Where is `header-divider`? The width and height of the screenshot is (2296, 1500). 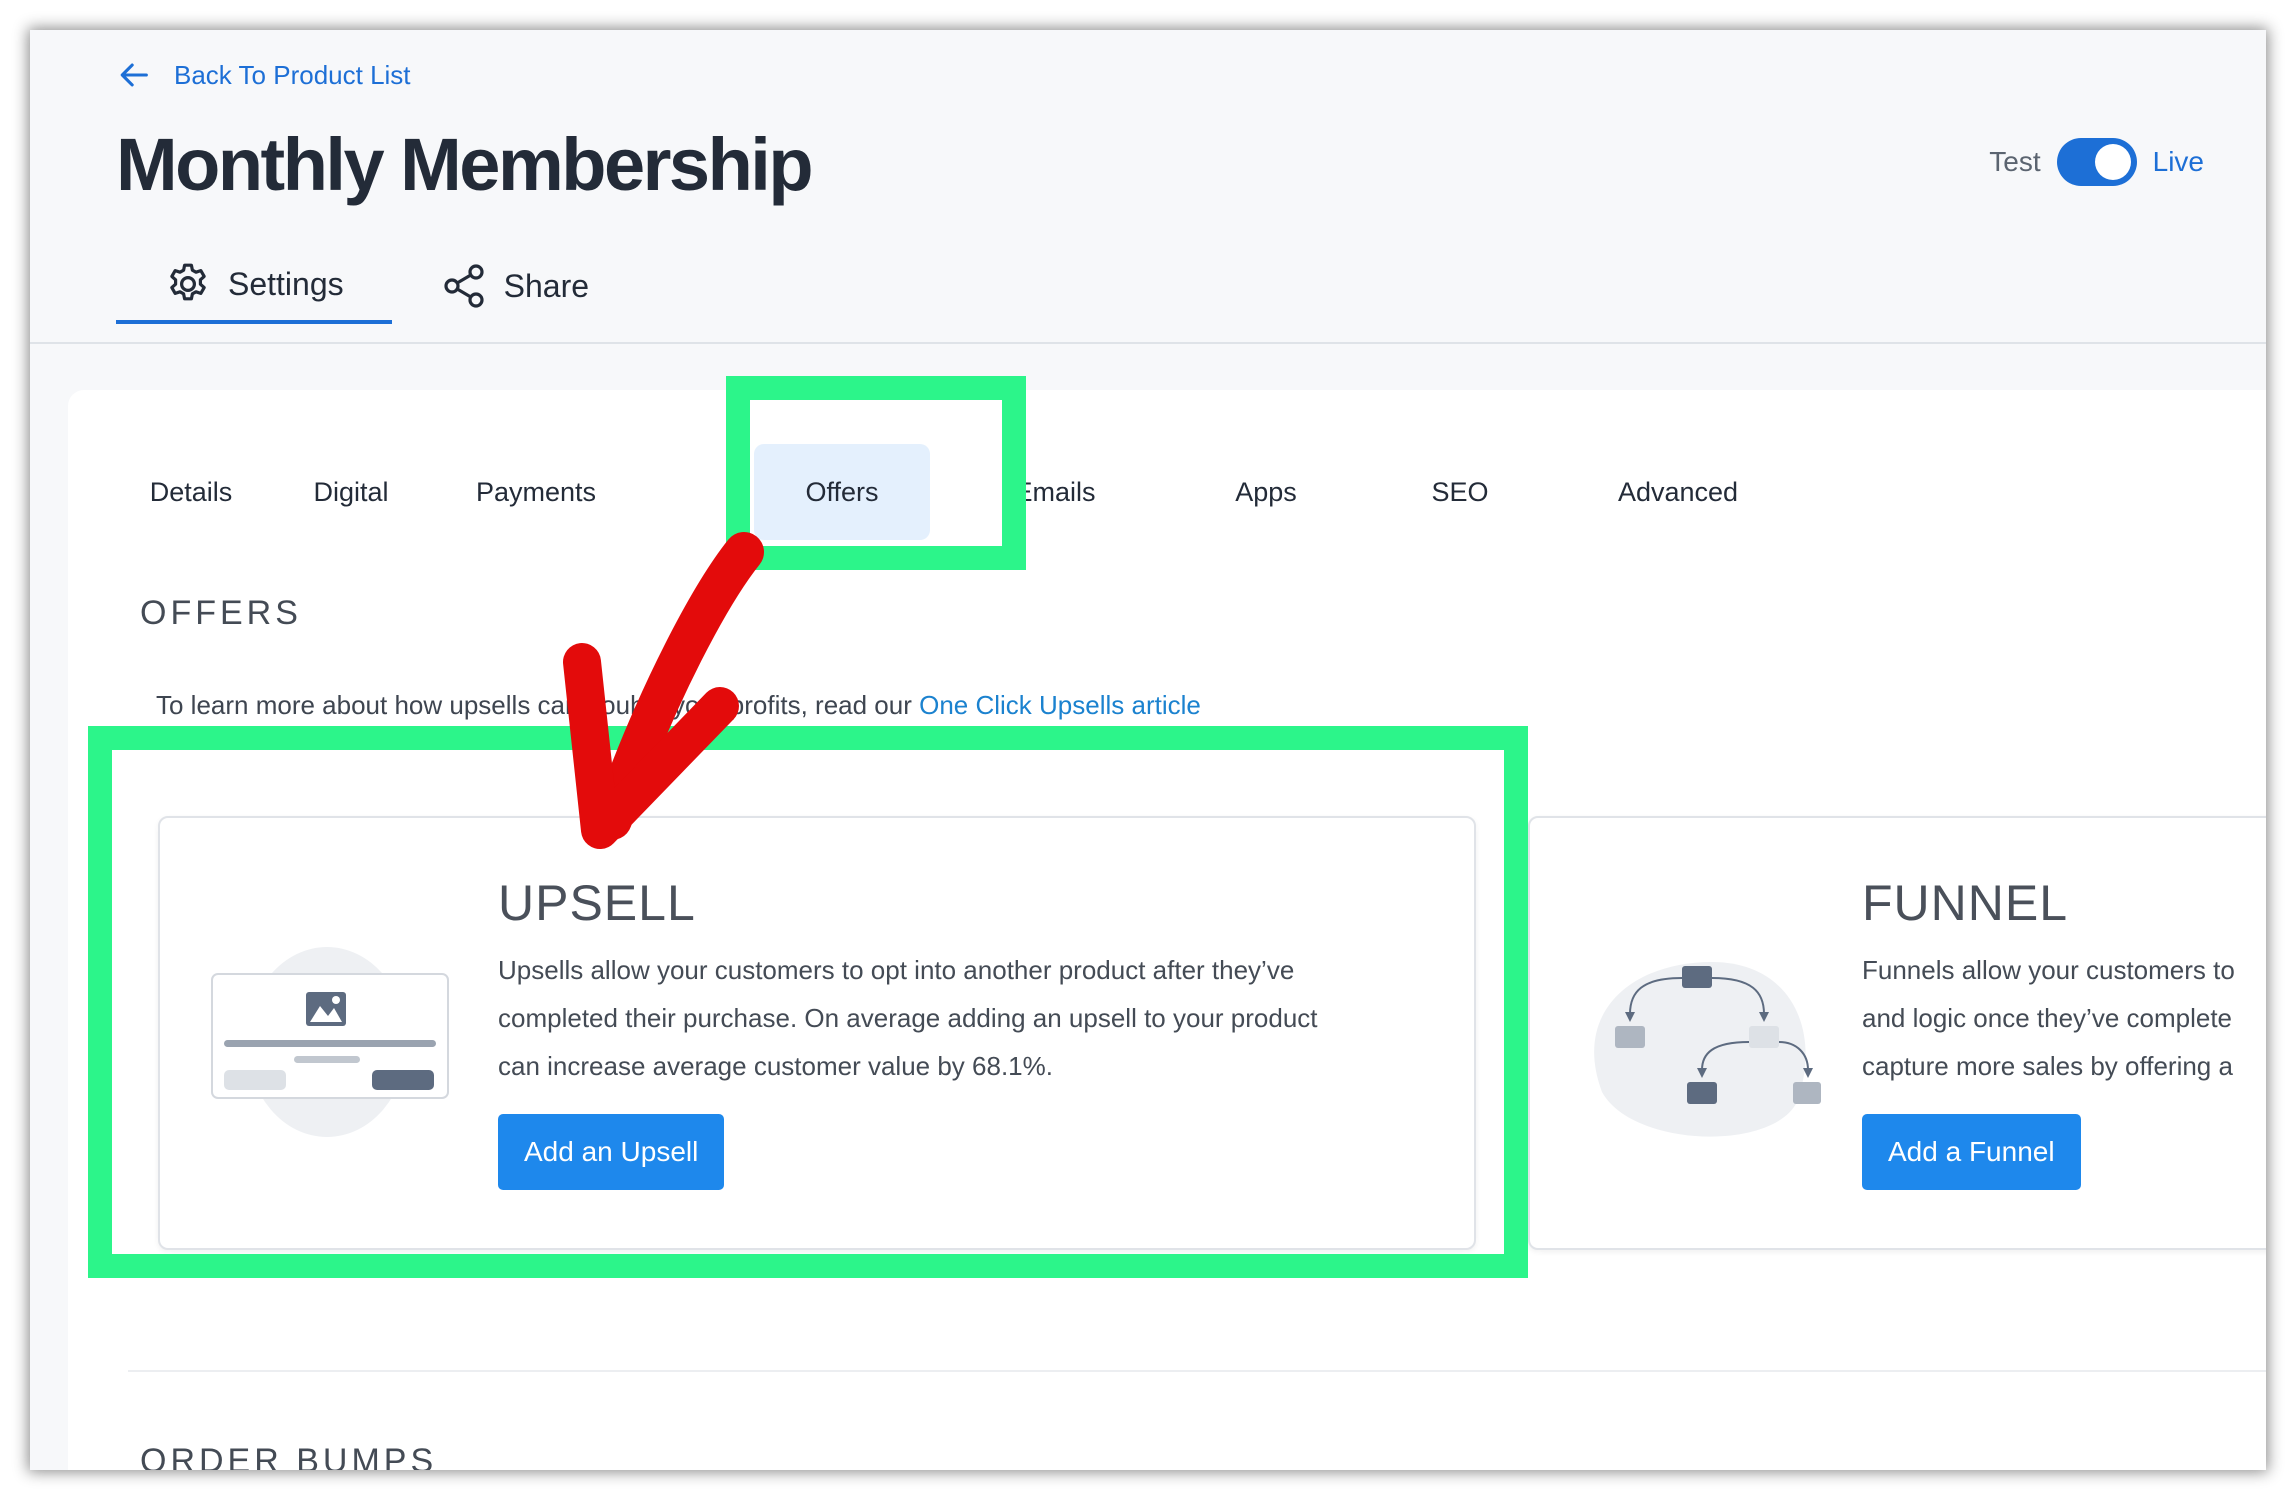
header-divider is located at coordinates (1148, 343).